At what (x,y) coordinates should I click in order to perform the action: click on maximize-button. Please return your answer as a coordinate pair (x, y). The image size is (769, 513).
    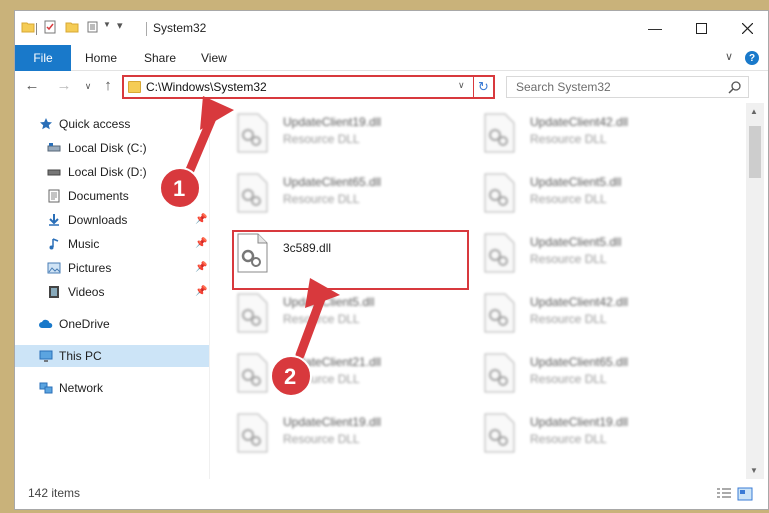
    Looking at the image, I should click on (701, 28).